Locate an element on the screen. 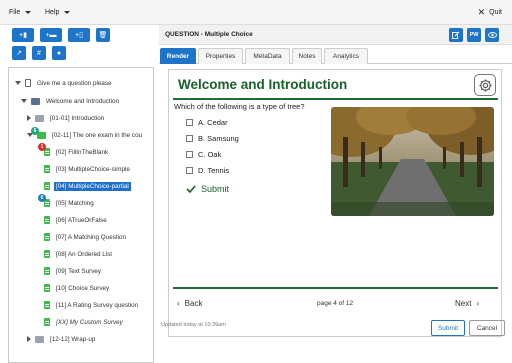 This screenshot has height=363, width=512. next-button: Next › is located at coordinates (467, 303).